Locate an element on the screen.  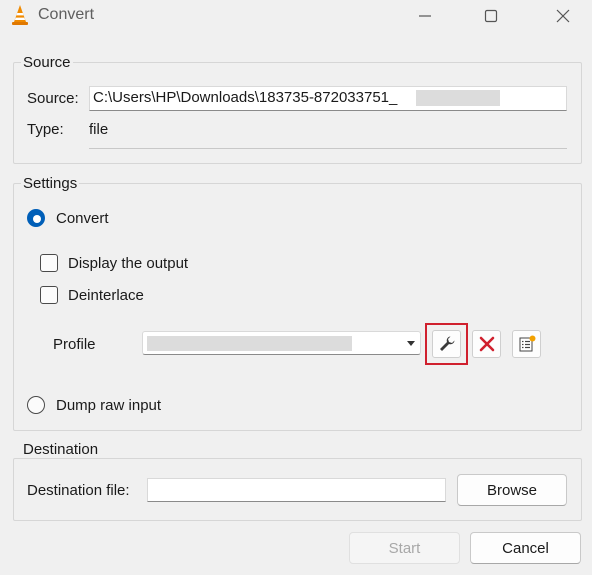
browse-button: Browse is located at coordinates (512, 490).